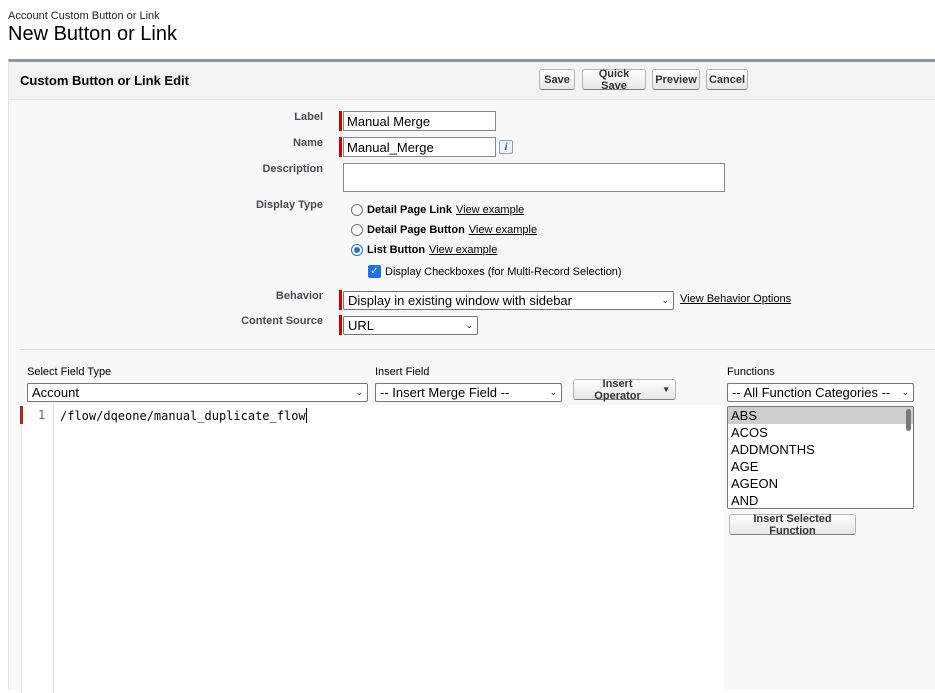 Image resolution: width=935 pixels, height=693 pixels. I want to click on label-required-indicator, so click(340, 121).